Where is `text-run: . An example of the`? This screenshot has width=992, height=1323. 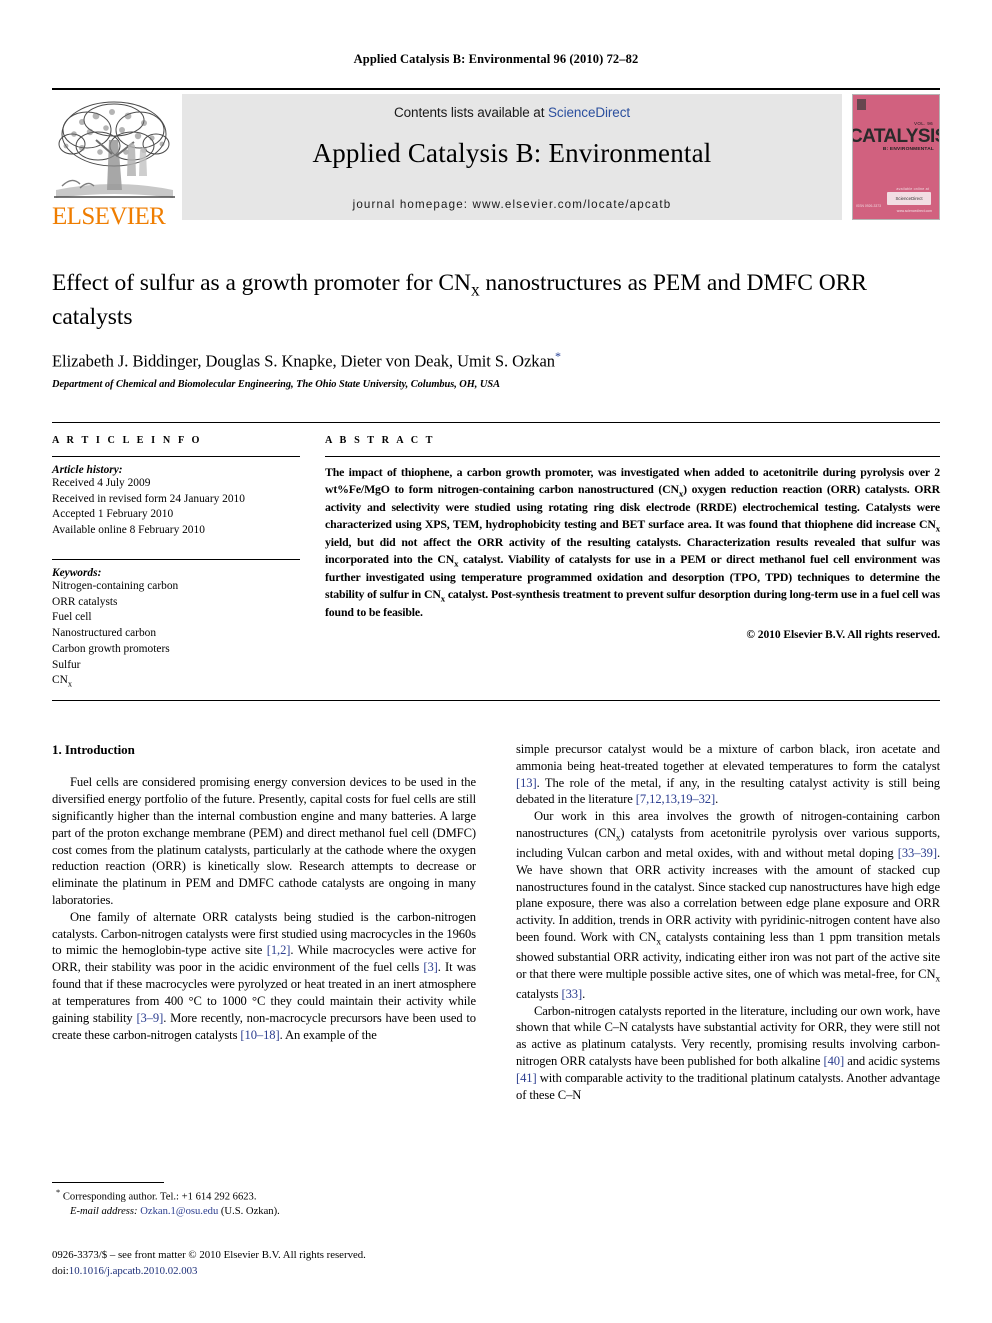 text-run: . An example of the is located at coordinates (328, 1034).